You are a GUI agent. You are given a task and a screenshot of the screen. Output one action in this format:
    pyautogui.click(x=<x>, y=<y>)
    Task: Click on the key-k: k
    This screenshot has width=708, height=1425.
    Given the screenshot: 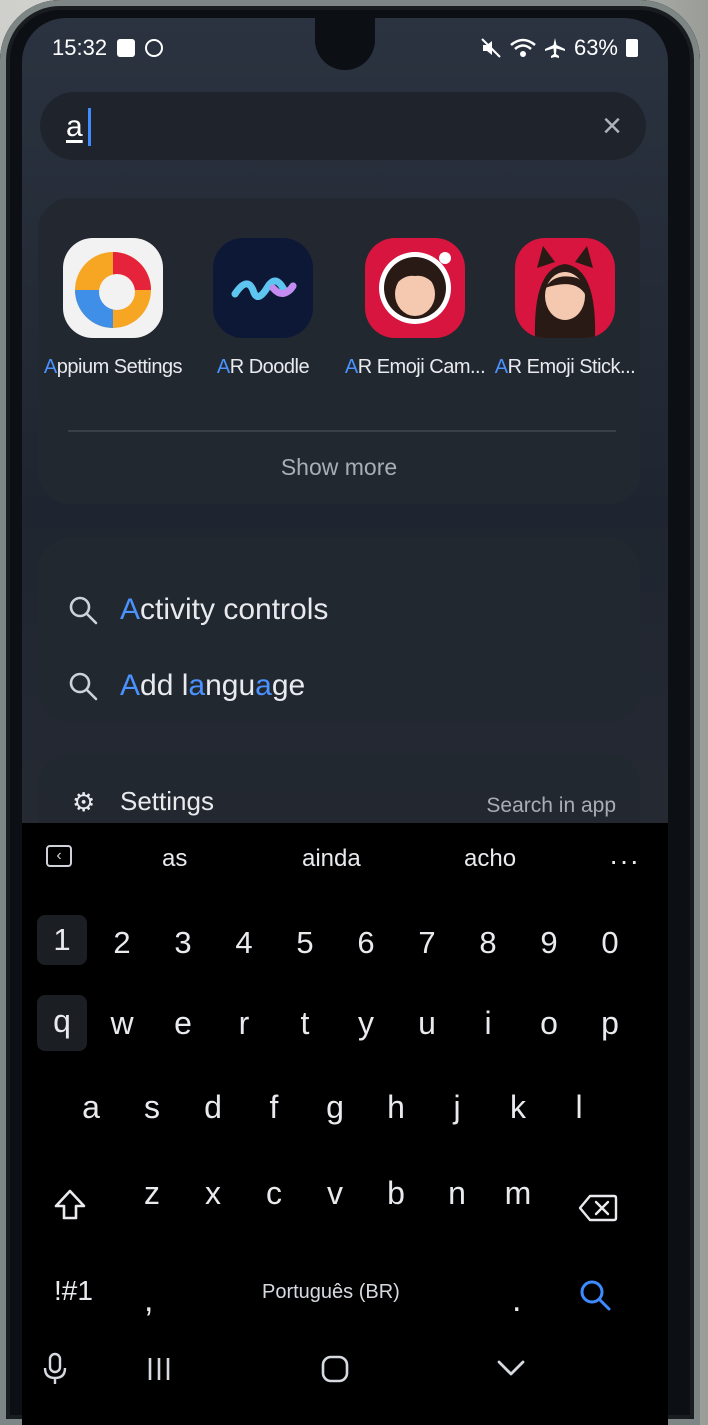 What is the action you would take?
    pyautogui.click(x=518, y=1107)
    